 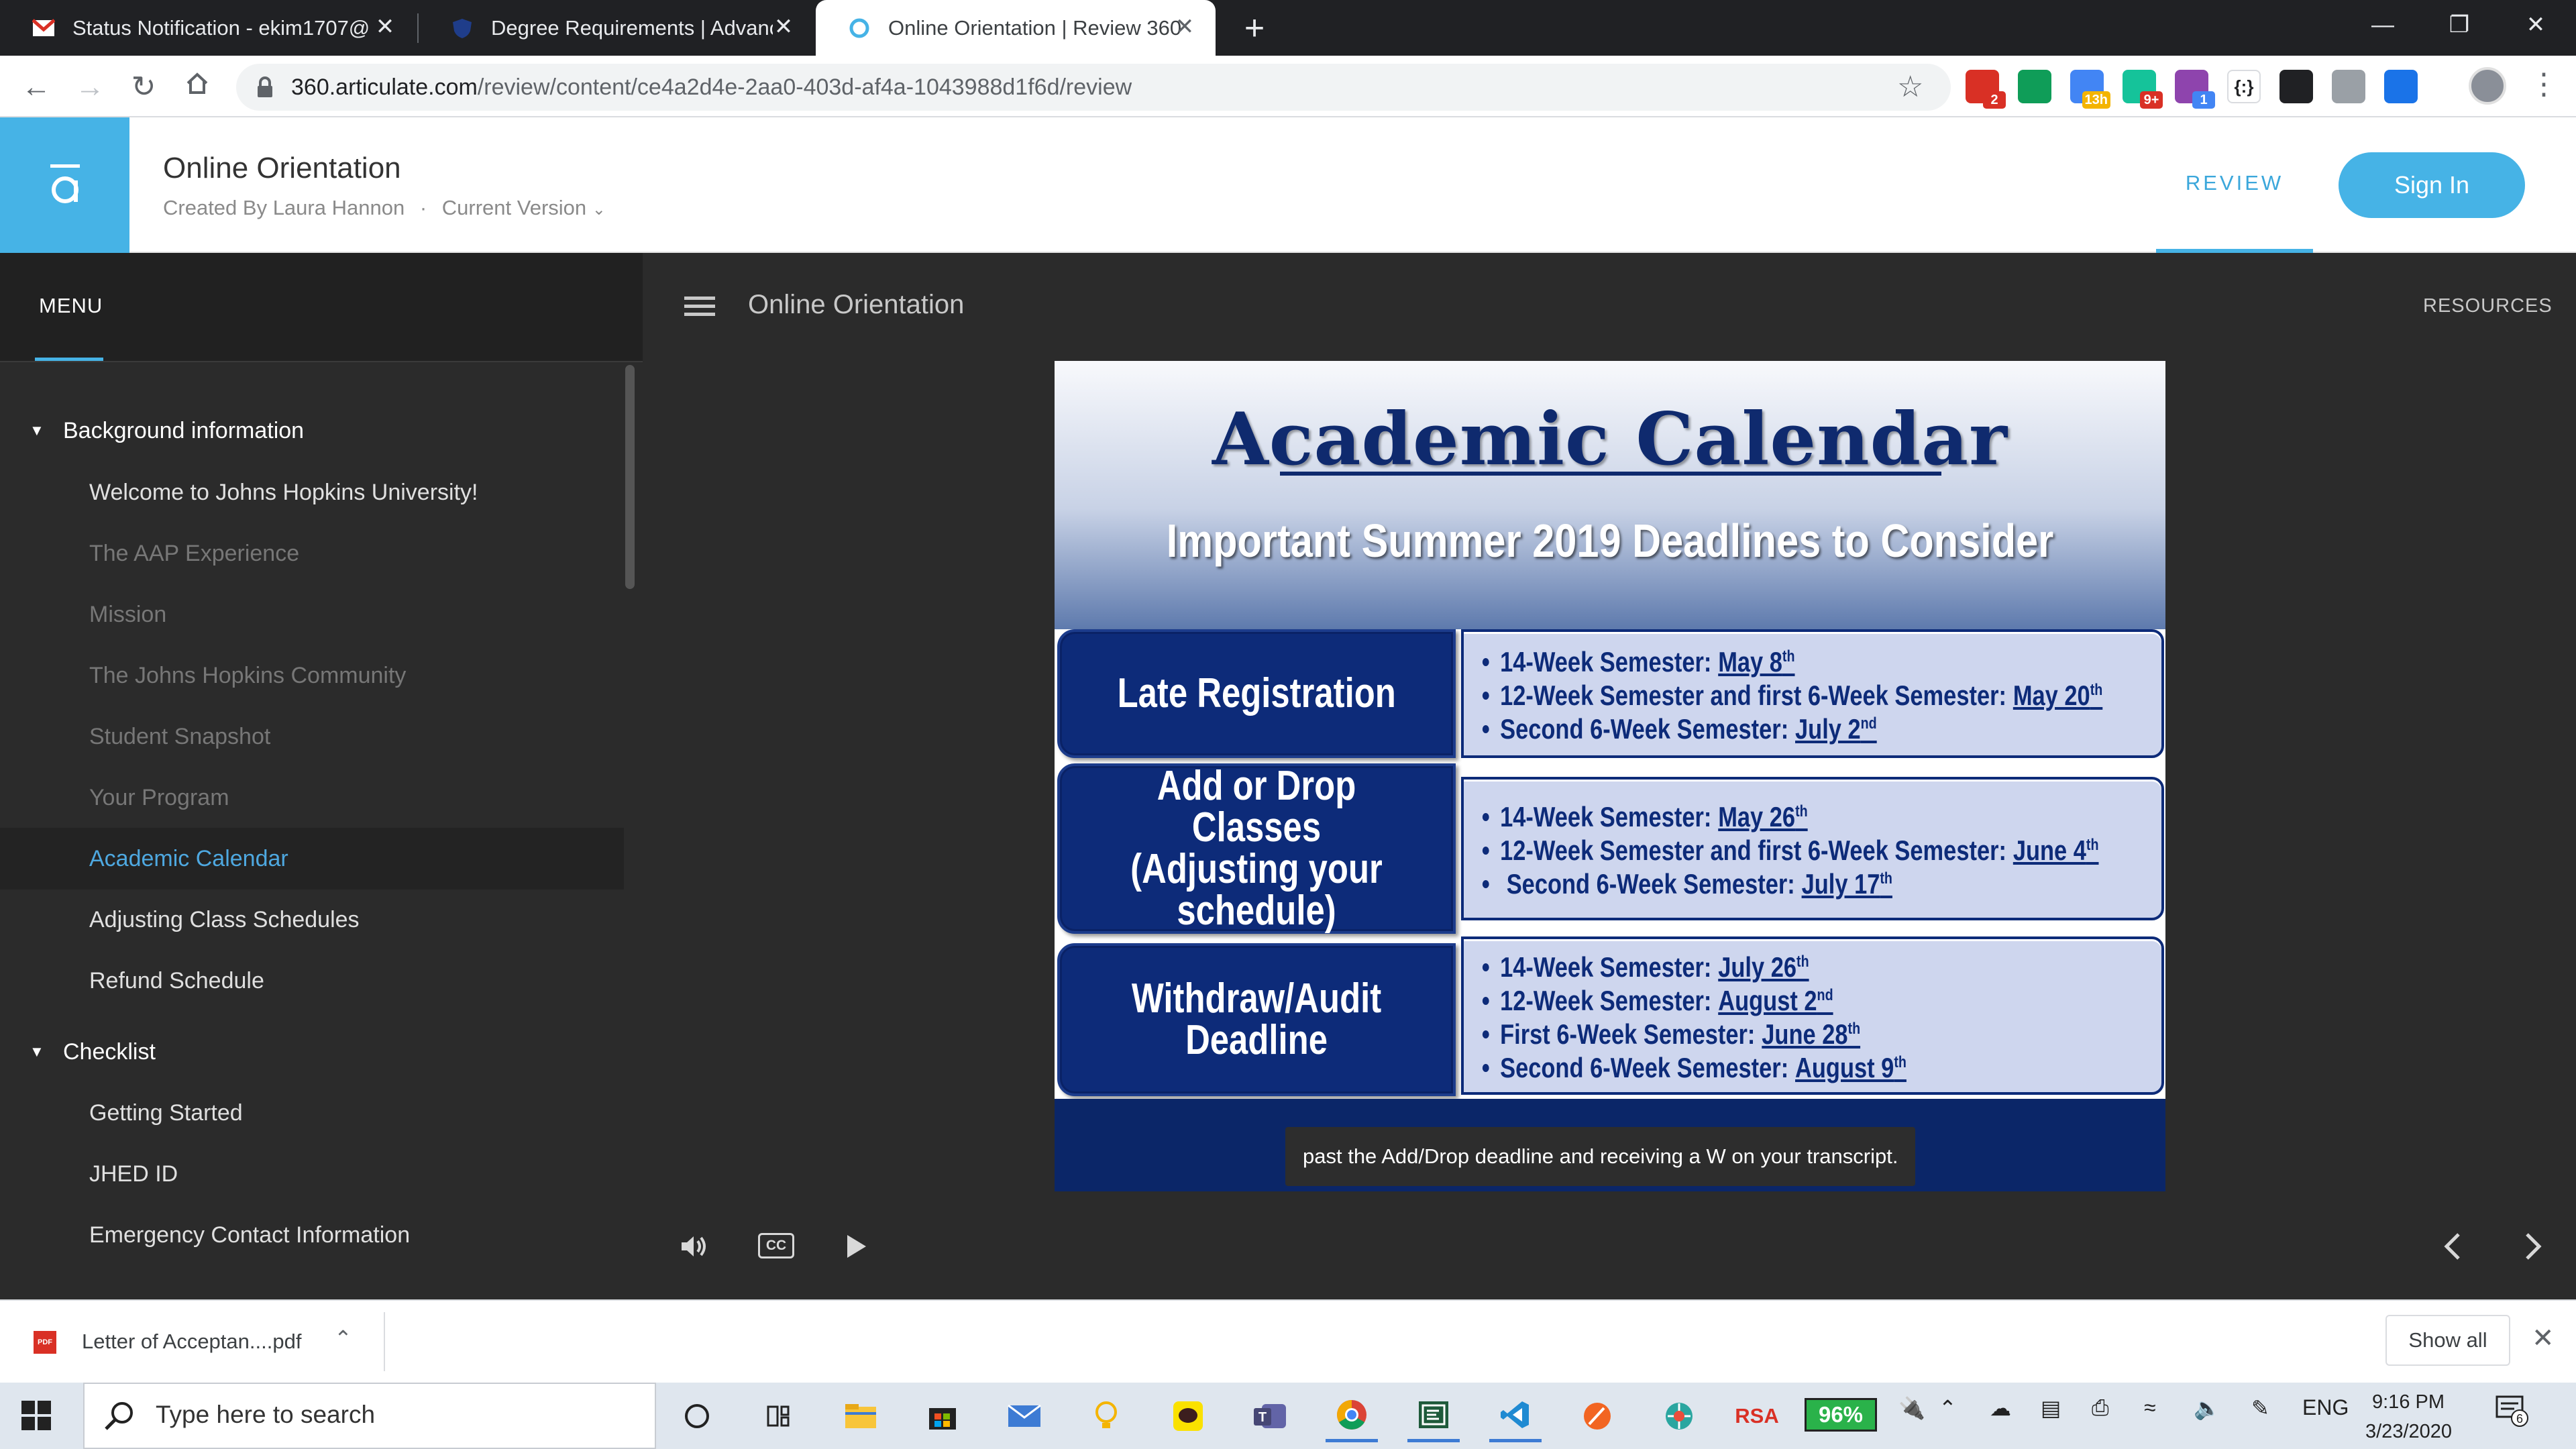 What do you see at coordinates (312, 981) in the screenshot?
I see `menu-item-refund-schedule: Refund Schedule` at bounding box center [312, 981].